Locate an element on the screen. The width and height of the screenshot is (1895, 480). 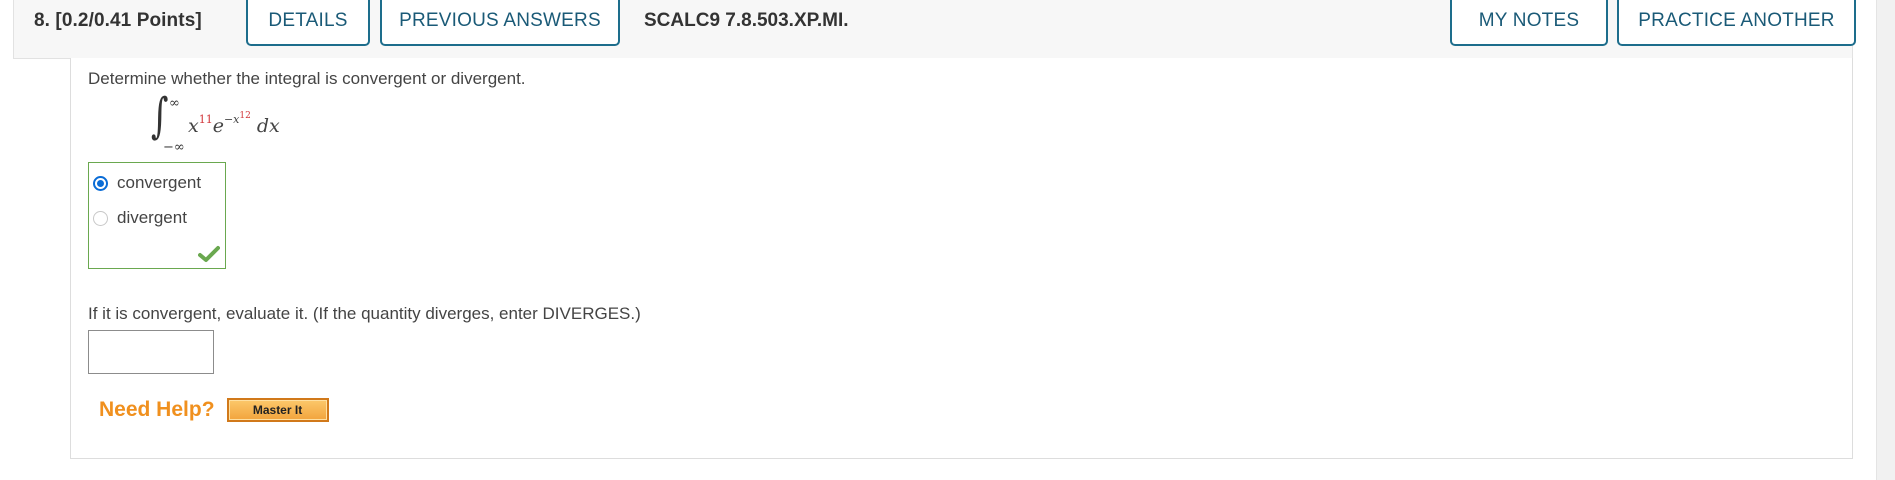
integrand-e: e is located at coordinates (218, 126).